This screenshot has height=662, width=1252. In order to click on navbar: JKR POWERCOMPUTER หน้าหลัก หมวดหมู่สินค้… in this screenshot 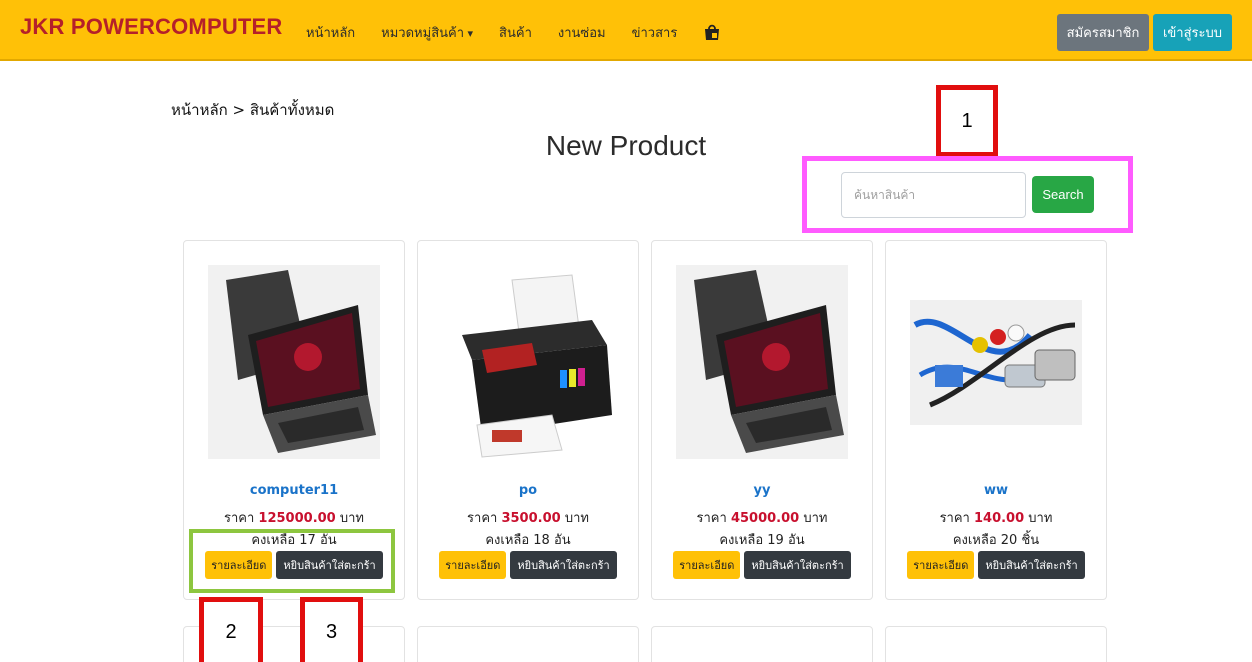, I will do `click(626, 30)`.